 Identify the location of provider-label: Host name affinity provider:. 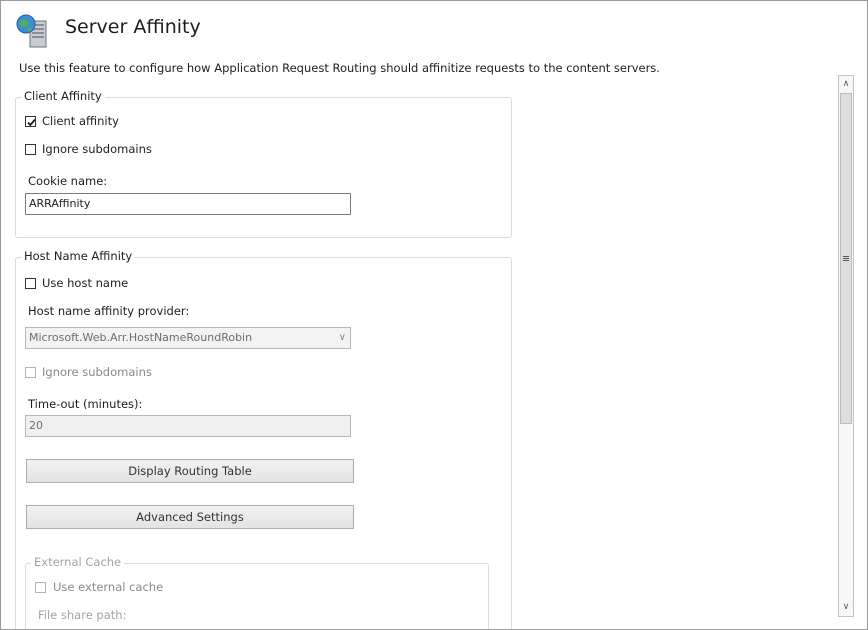
(109, 311).